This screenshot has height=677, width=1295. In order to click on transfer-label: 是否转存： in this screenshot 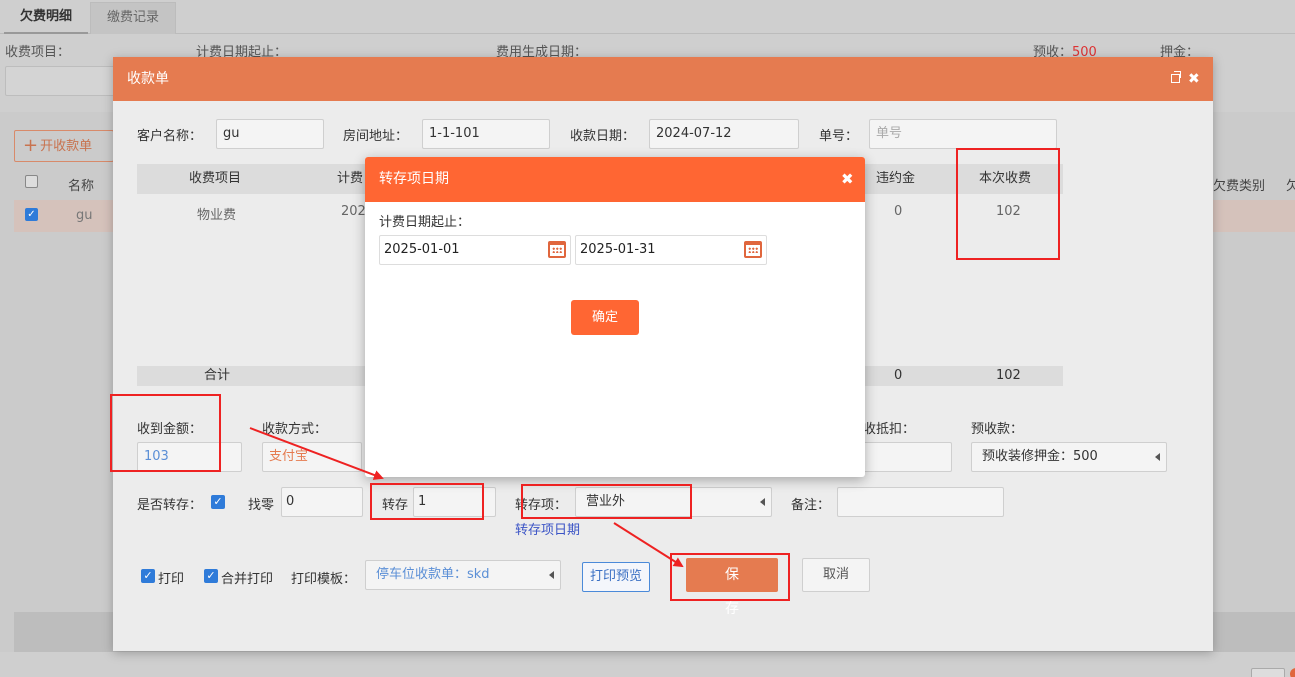, I will do `click(170, 505)`.